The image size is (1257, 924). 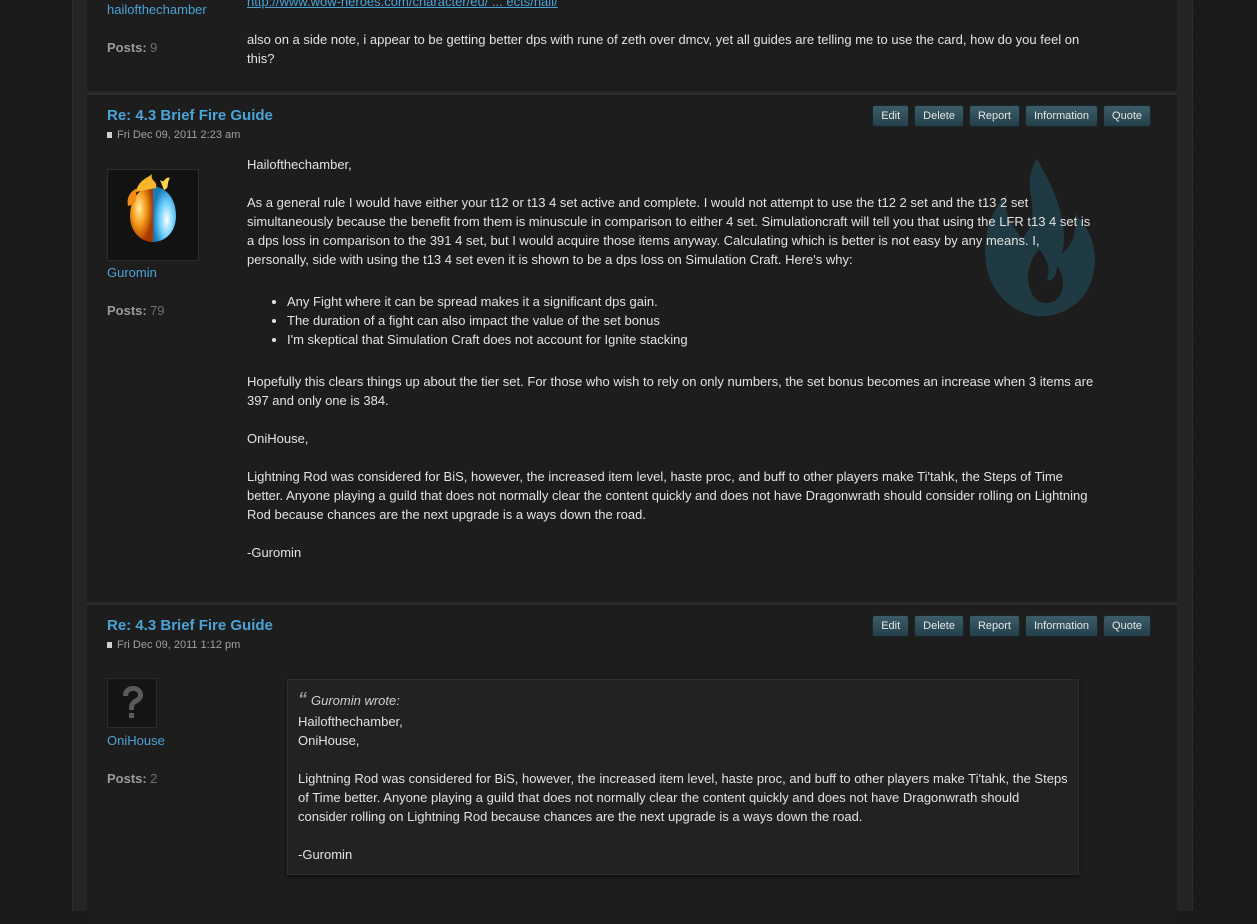 I want to click on post-count: Posts: 9, so click(x=132, y=47).